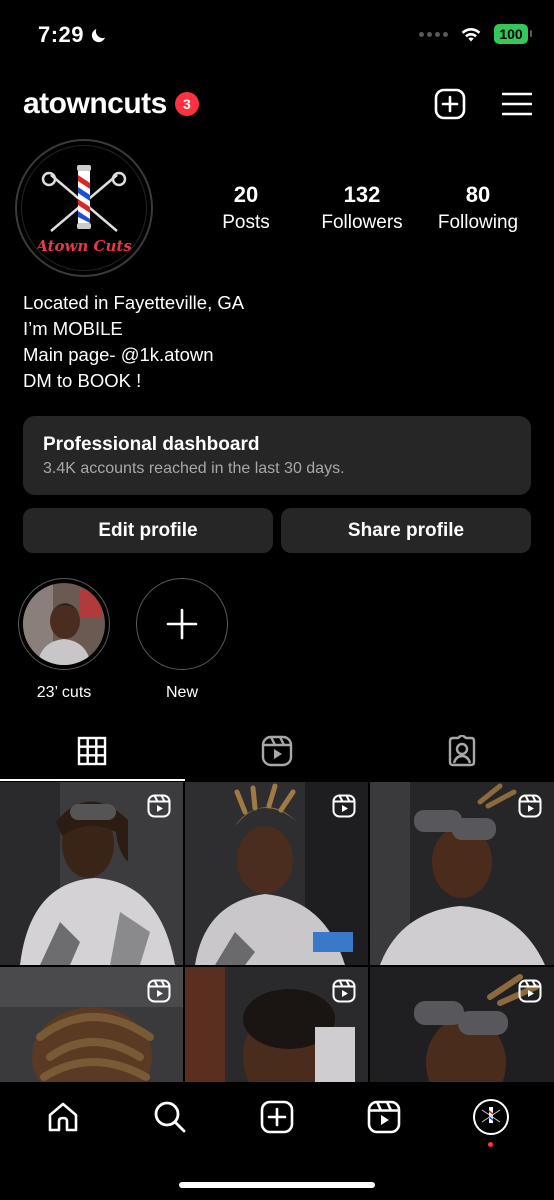 The width and height of the screenshot is (554, 1200). Describe the element at coordinates (433, 34) in the screenshot. I see `signal-icon` at that location.